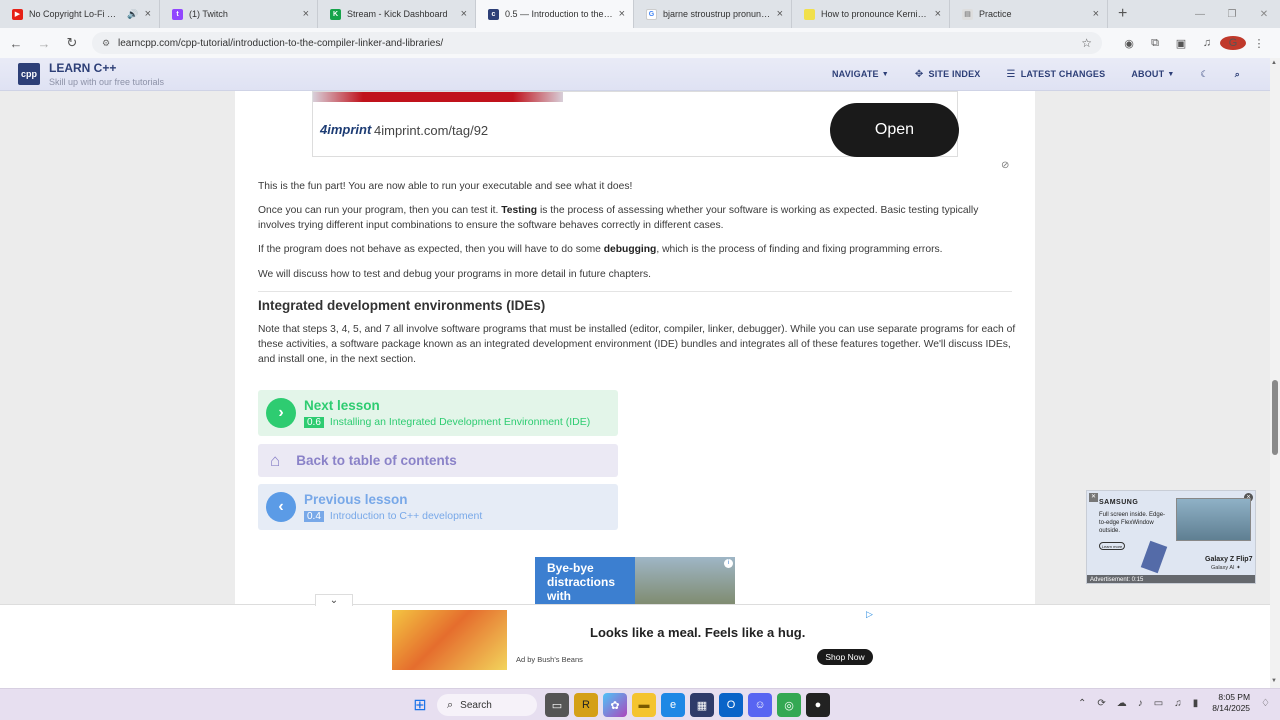 This screenshot has height=720, width=1280. I want to click on tab-mute-icon: 🔊, so click(132, 14).